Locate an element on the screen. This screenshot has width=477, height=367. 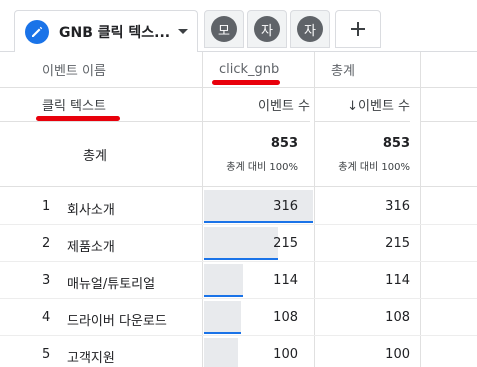
row-event-count: 316 is located at coordinates (285, 206).